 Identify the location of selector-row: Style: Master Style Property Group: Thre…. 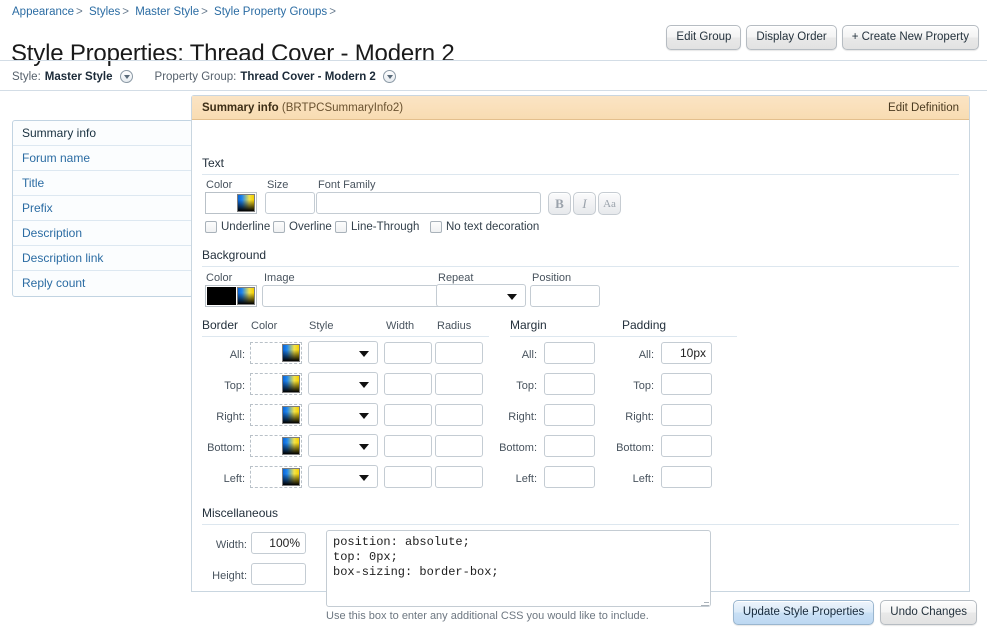
(204, 76).